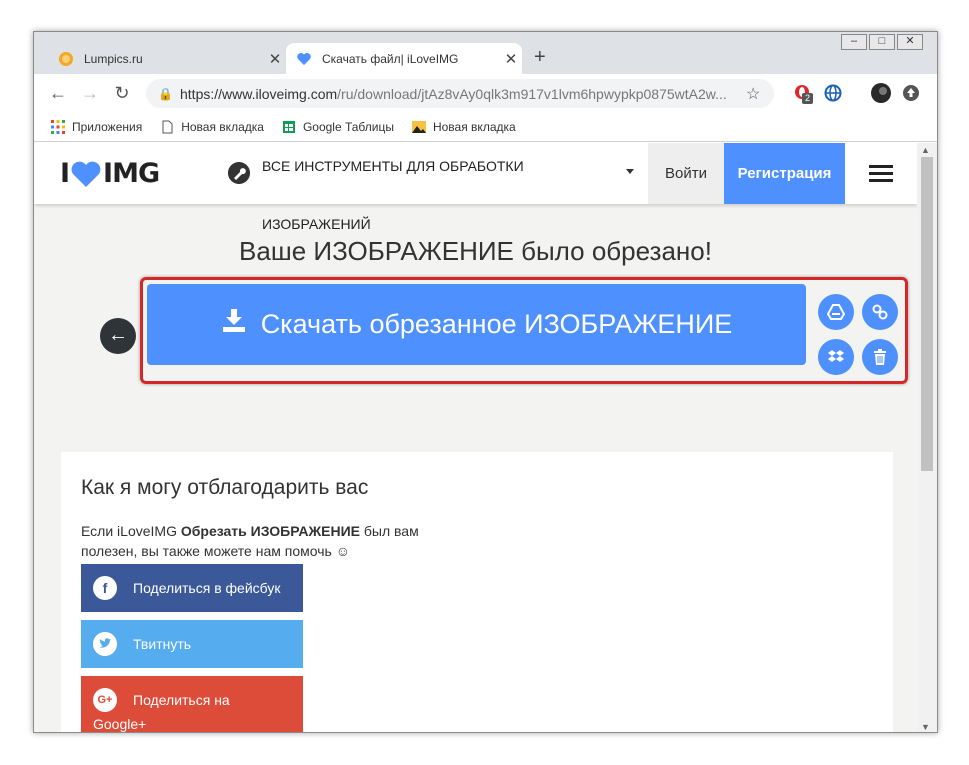 This screenshot has height=765, width=969. Describe the element at coordinates (207, 588) in the screenshot. I see `share-facebook-label: Поделиться в фейсбук` at that location.